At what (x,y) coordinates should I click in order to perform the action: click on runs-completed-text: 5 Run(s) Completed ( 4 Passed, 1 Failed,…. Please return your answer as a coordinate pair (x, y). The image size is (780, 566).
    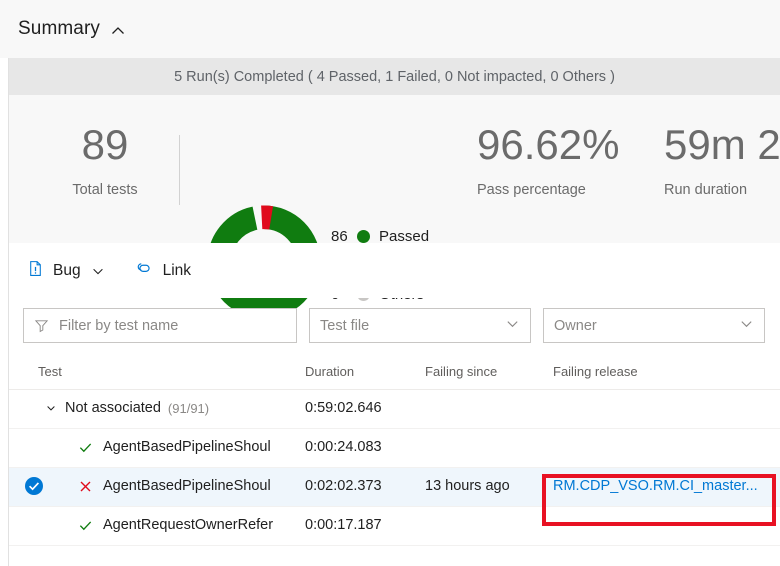
    Looking at the image, I should click on (394, 76).